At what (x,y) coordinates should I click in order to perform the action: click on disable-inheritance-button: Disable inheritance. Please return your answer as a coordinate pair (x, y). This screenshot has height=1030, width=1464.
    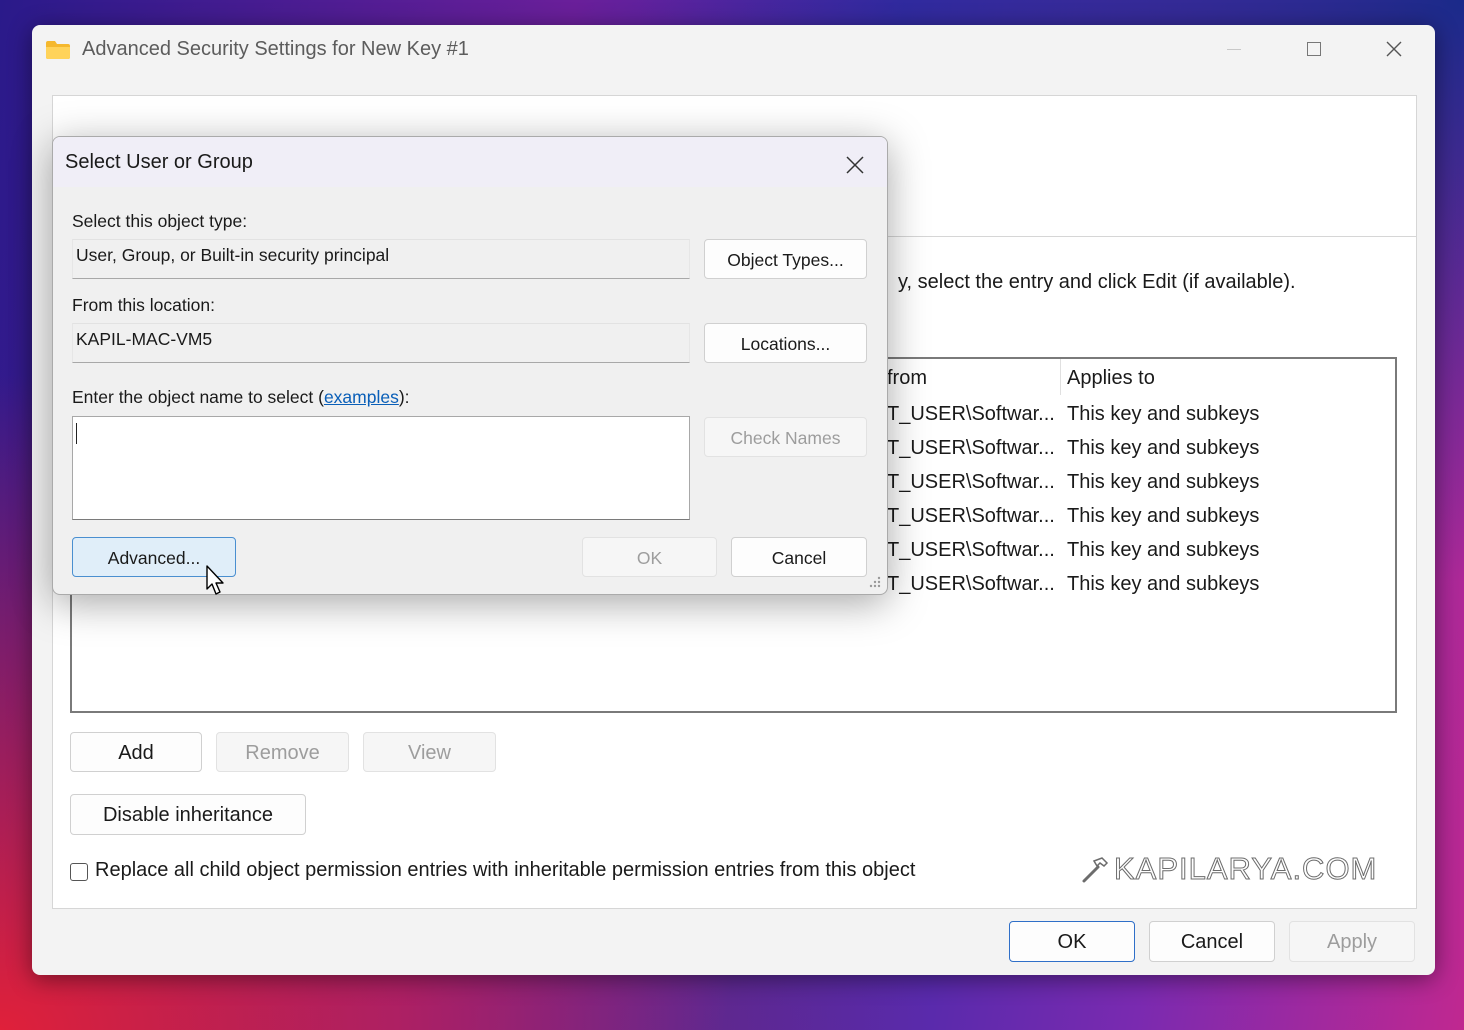
    Looking at the image, I should click on (188, 814).